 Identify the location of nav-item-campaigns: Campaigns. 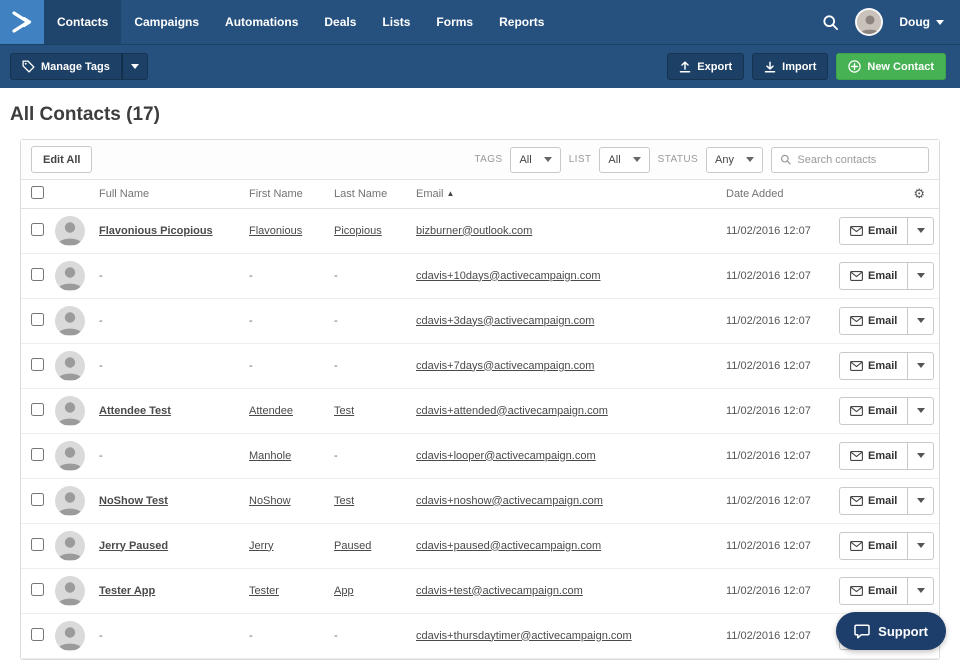
(166, 22).